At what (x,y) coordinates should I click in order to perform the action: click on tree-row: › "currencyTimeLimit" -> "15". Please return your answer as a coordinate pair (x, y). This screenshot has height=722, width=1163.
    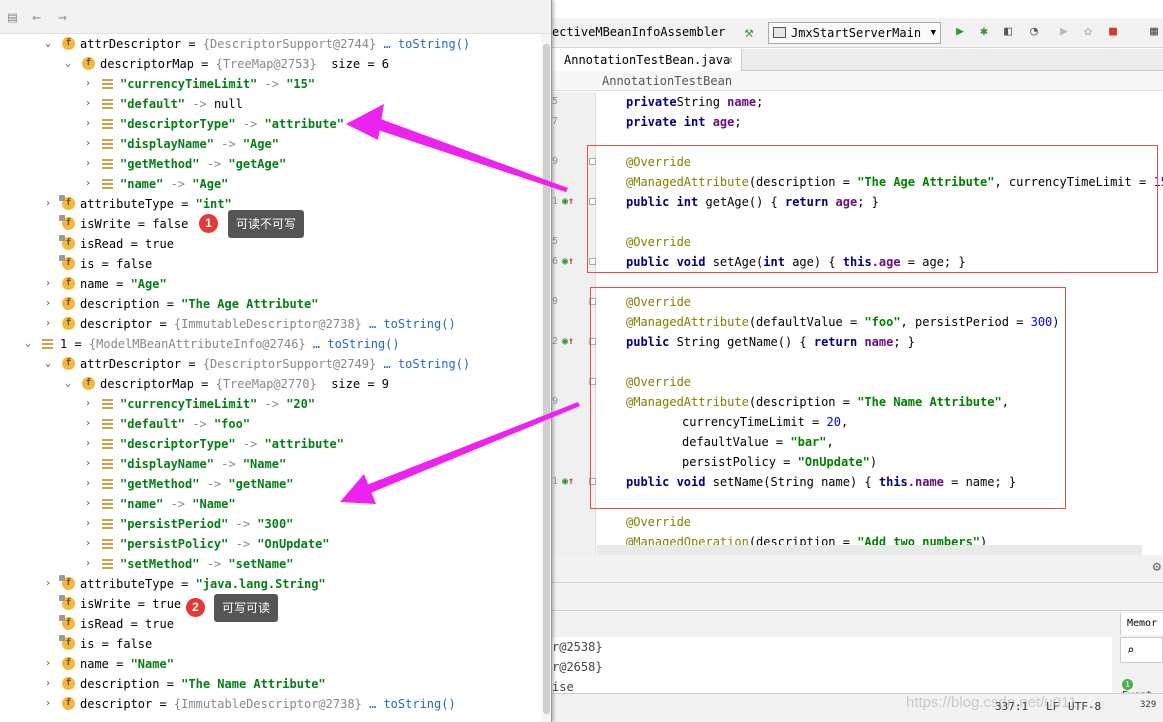
    Looking at the image, I should click on (270, 84).